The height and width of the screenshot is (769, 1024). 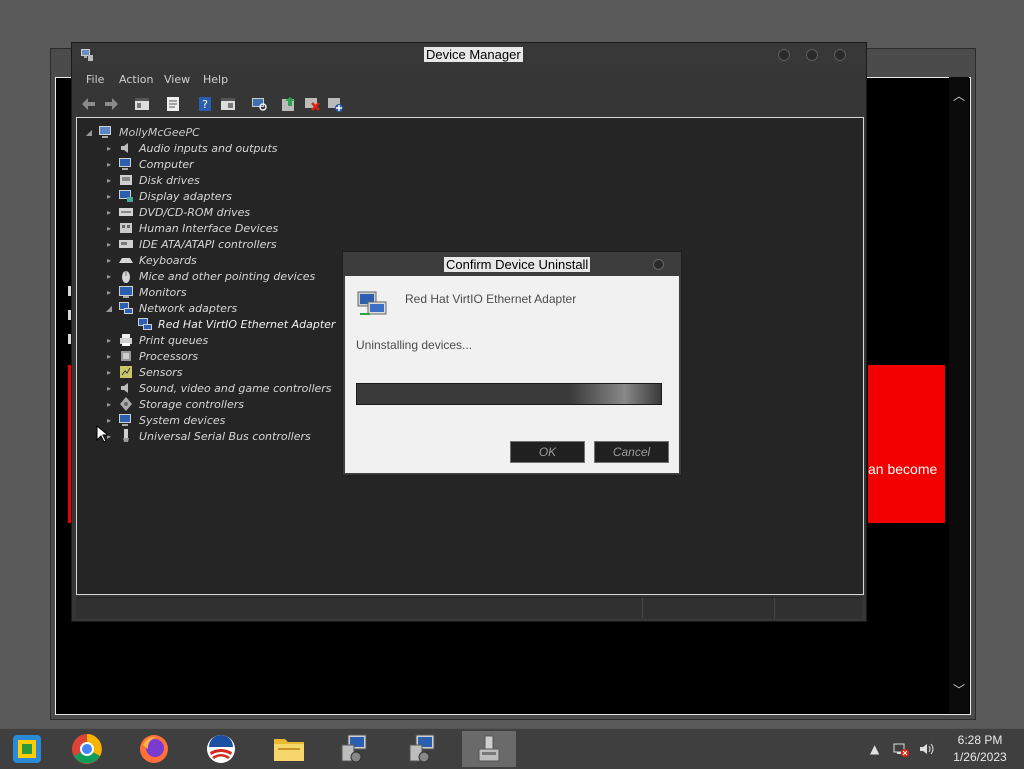 What do you see at coordinates (959, 95) in the screenshot?
I see `scroll-up-icon: ︿` at bounding box center [959, 95].